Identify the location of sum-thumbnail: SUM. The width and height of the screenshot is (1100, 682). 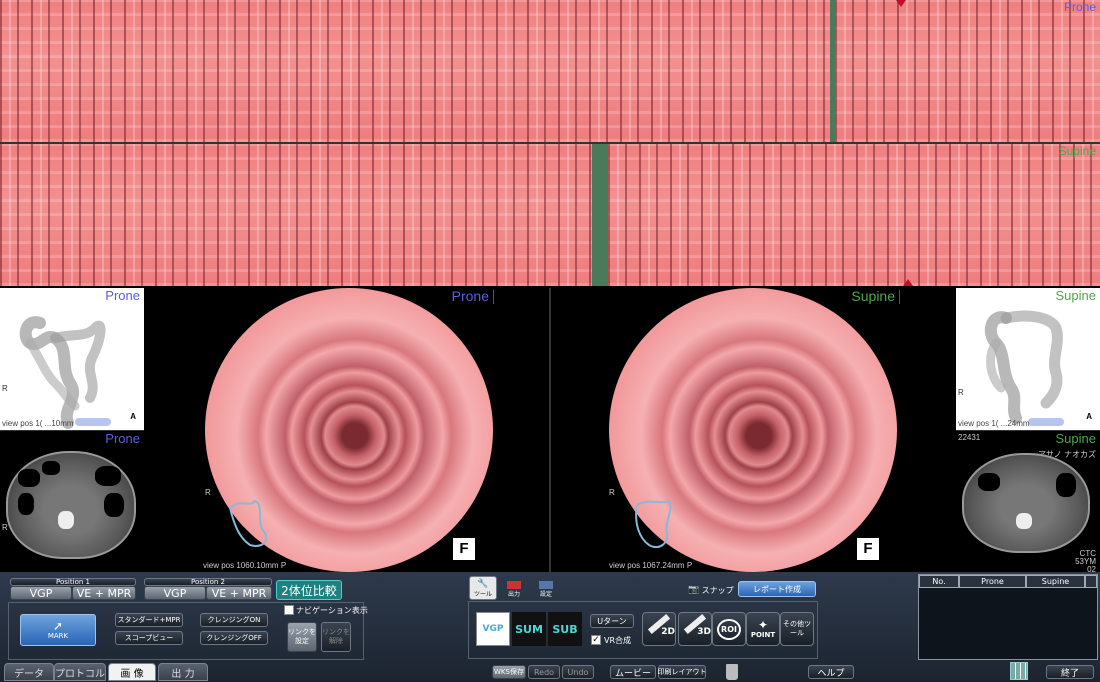
(529, 629).